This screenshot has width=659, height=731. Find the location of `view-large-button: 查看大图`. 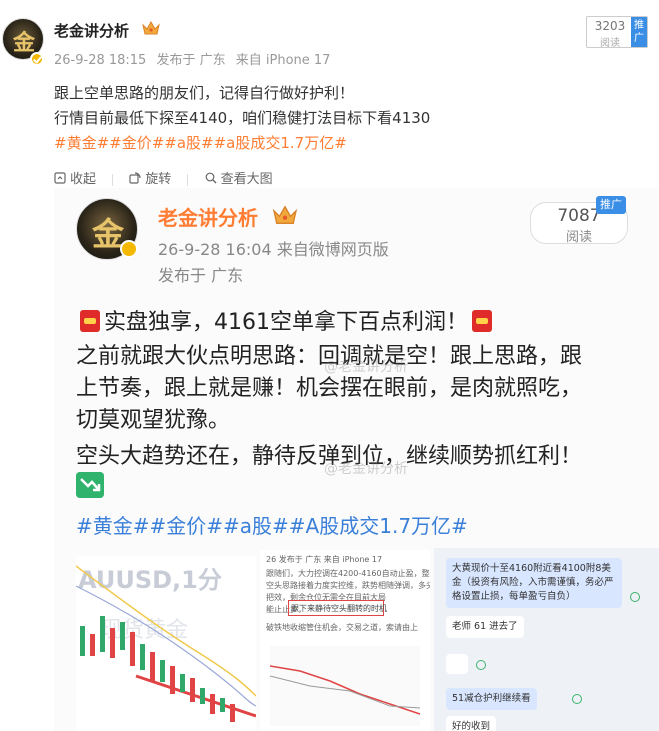

view-large-button: 查看大图 is located at coordinates (239, 177).